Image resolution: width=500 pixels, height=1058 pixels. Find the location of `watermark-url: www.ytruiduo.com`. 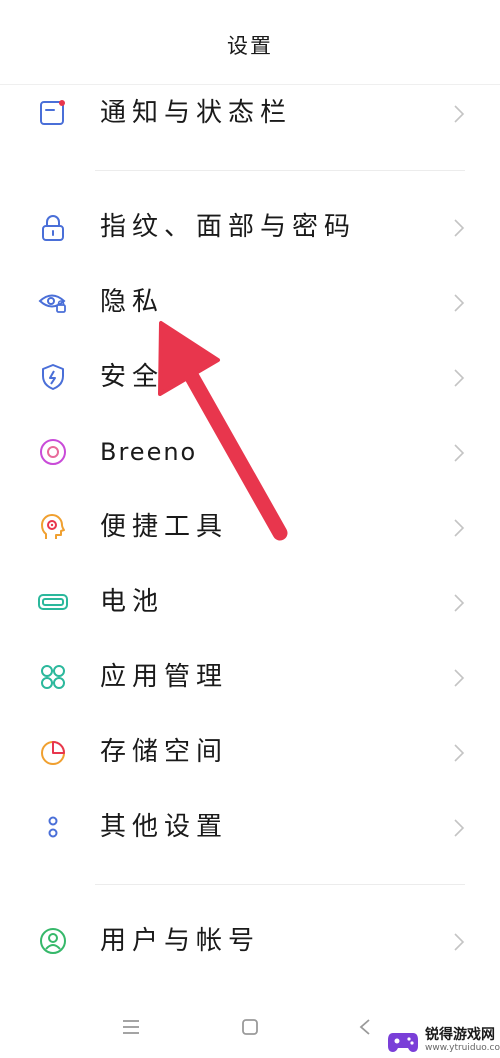

watermark-url: www.ytruiduo.com is located at coordinates (462, 1048).